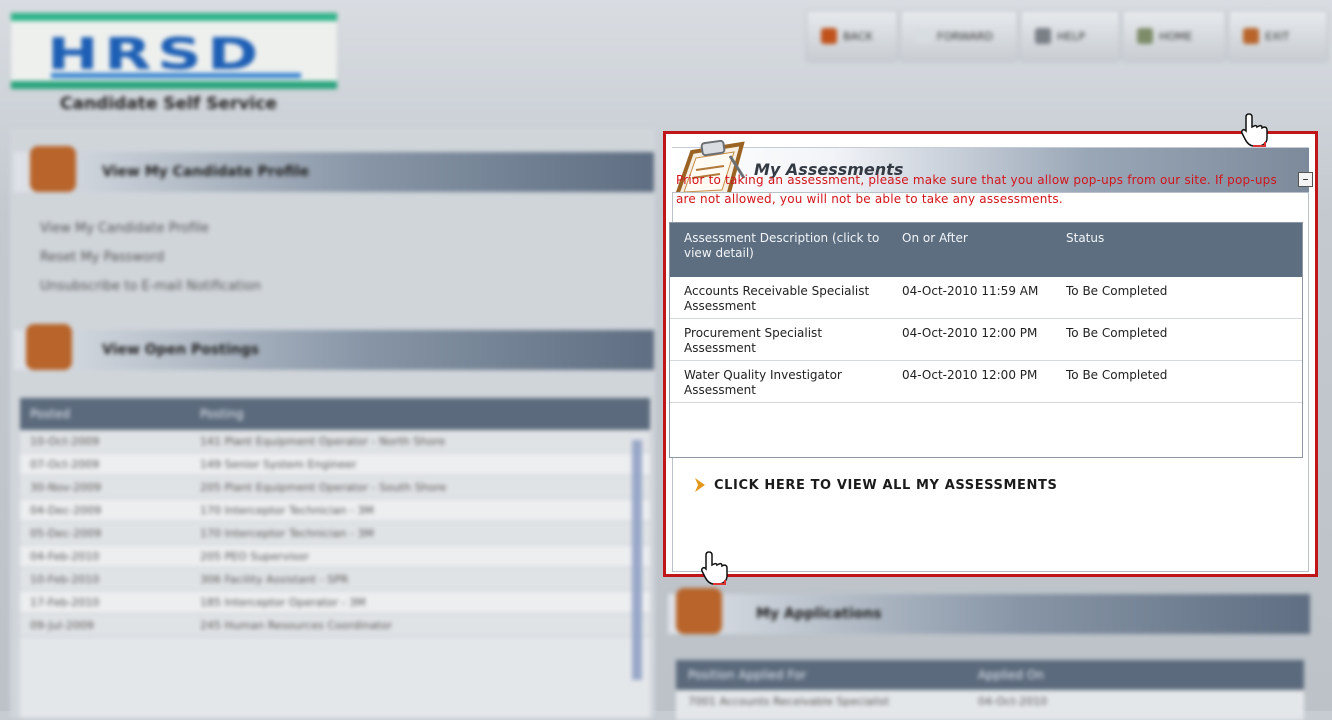 This screenshot has width=1332, height=720. I want to click on posting-row: 04-Feb-2010 205 PEO Supervisor, so click(335, 556).